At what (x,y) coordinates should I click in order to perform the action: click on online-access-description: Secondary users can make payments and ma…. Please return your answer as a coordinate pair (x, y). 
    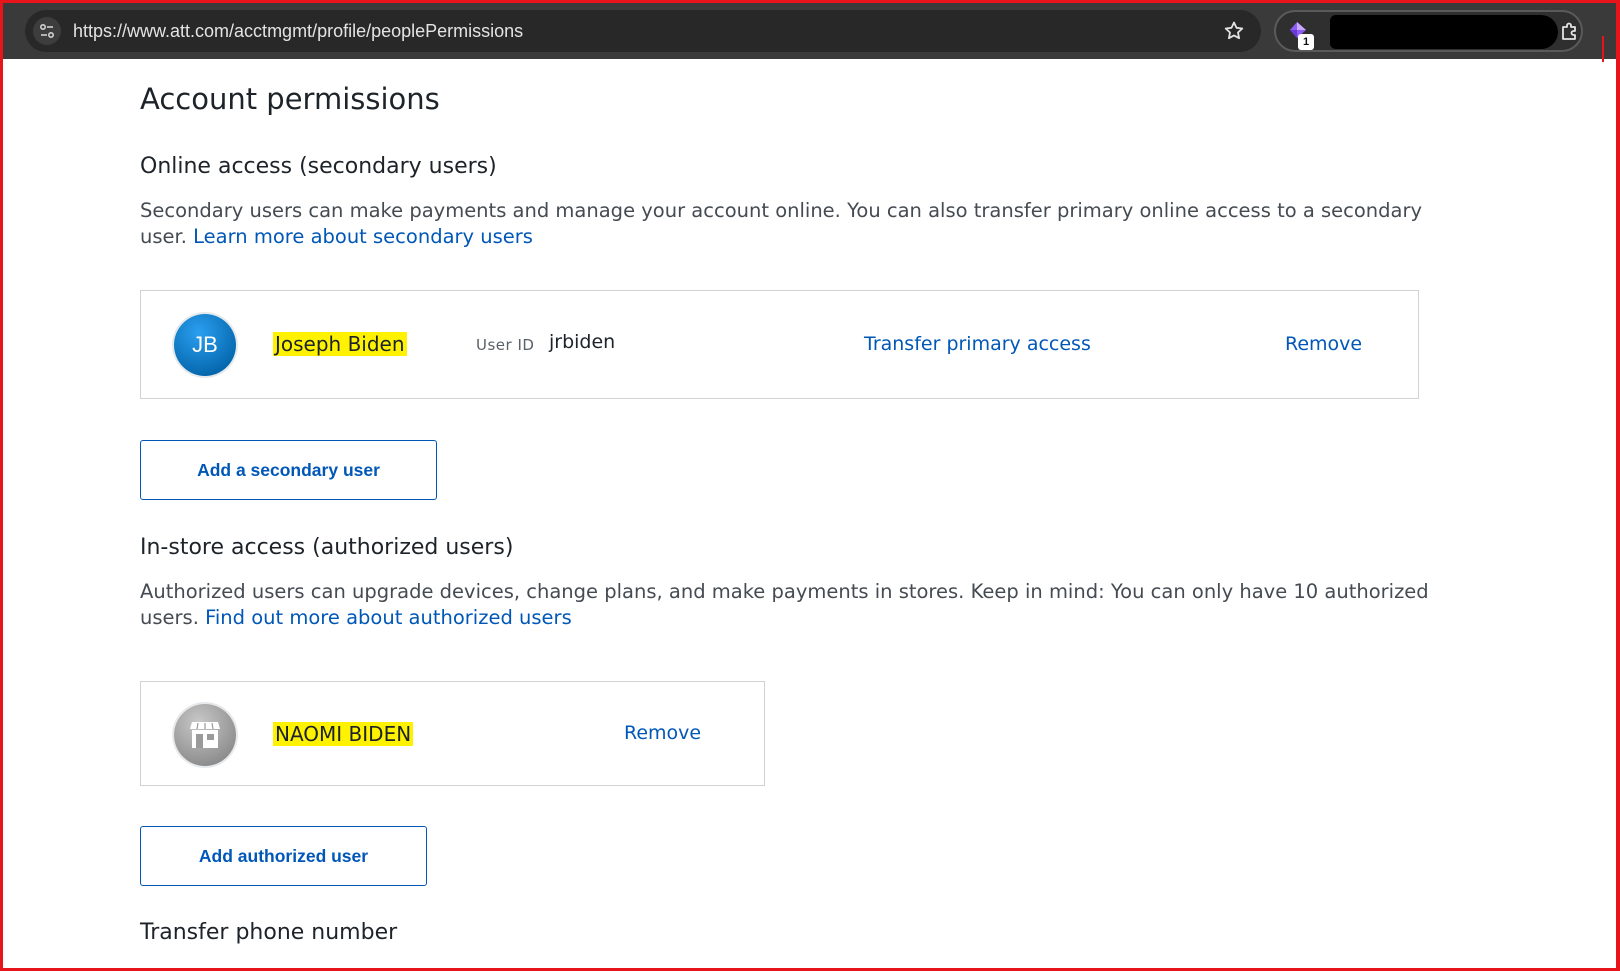
    Looking at the image, I should click on (785, 224).